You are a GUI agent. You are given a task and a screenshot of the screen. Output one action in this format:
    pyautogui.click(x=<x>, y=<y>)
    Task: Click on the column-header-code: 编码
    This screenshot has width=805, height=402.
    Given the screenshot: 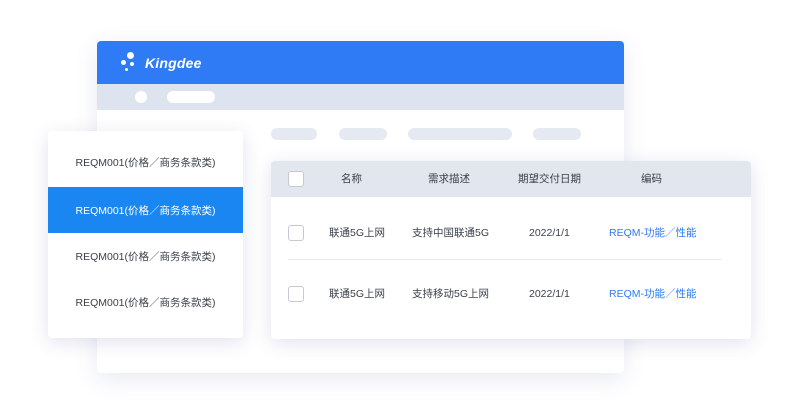 What is the action you would take?
    pyautogui.click(x=651, y=179)
    